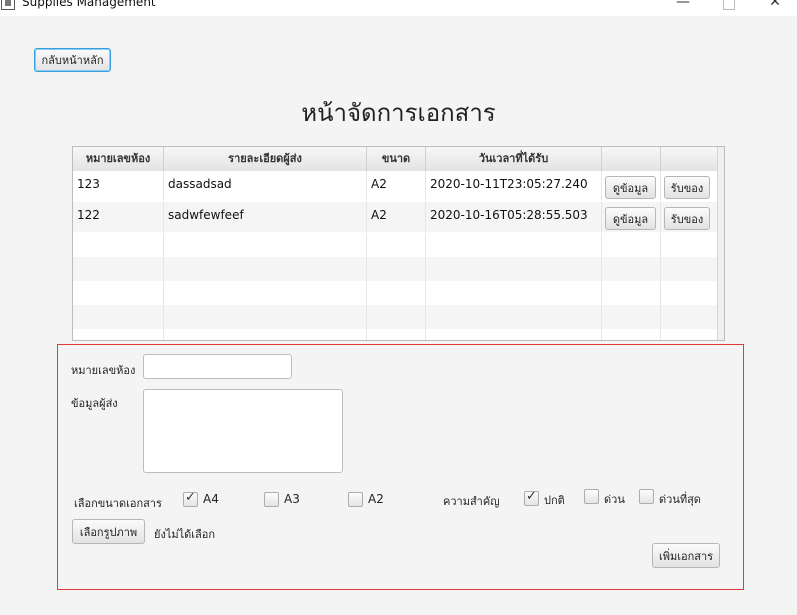 The image size is (797, 615). I want to click on column-header-receive, so click(690, 159).